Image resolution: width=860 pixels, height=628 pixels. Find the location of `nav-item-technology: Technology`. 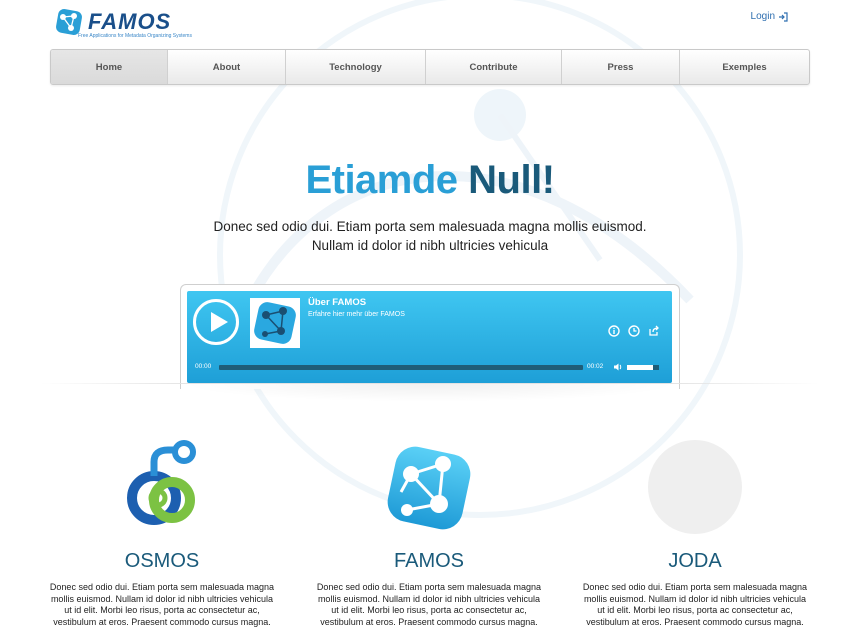

nav-item-technology: Technology is located at coordinates (356, 67).